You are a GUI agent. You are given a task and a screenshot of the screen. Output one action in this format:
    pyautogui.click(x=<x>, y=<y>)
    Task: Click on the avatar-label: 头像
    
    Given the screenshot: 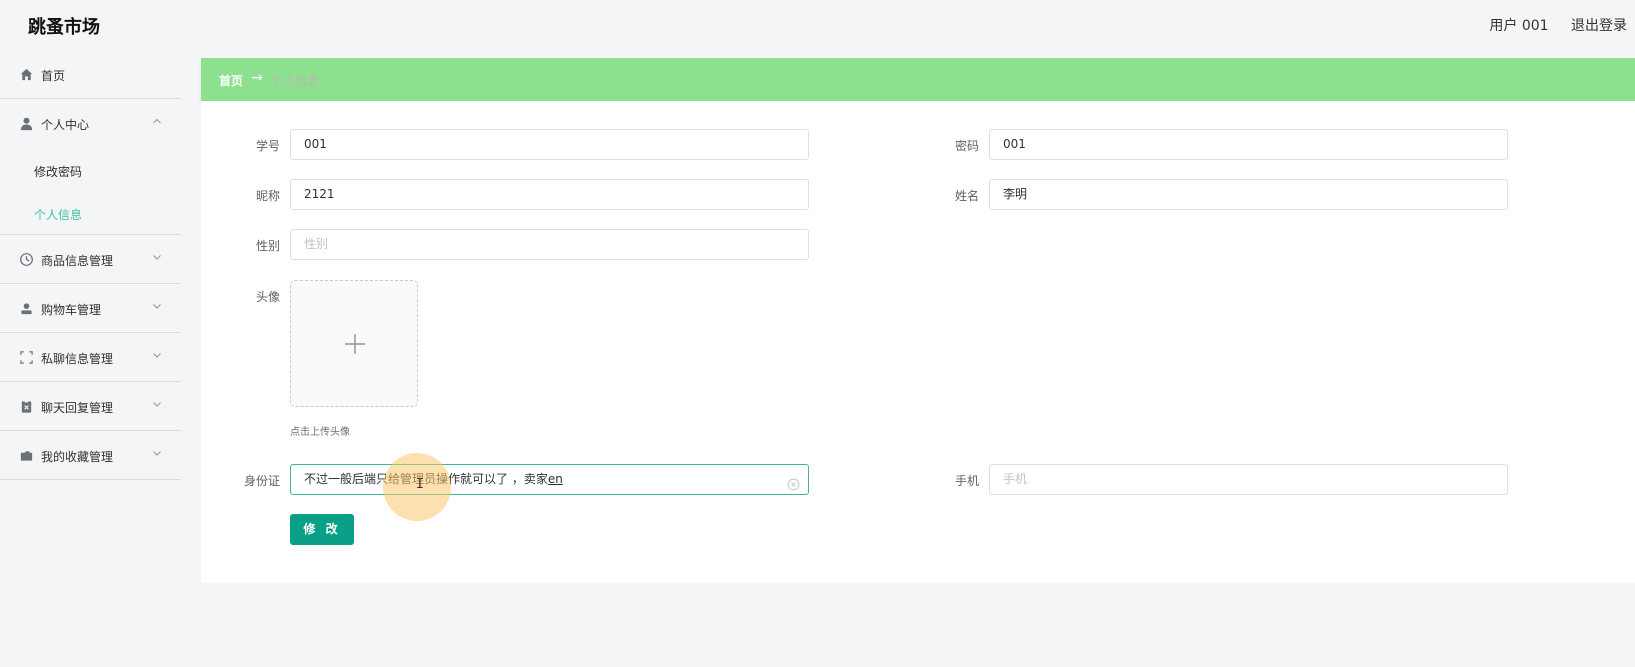 What is the action you would take?
    pyautogui.click(x=267, y=297)
    